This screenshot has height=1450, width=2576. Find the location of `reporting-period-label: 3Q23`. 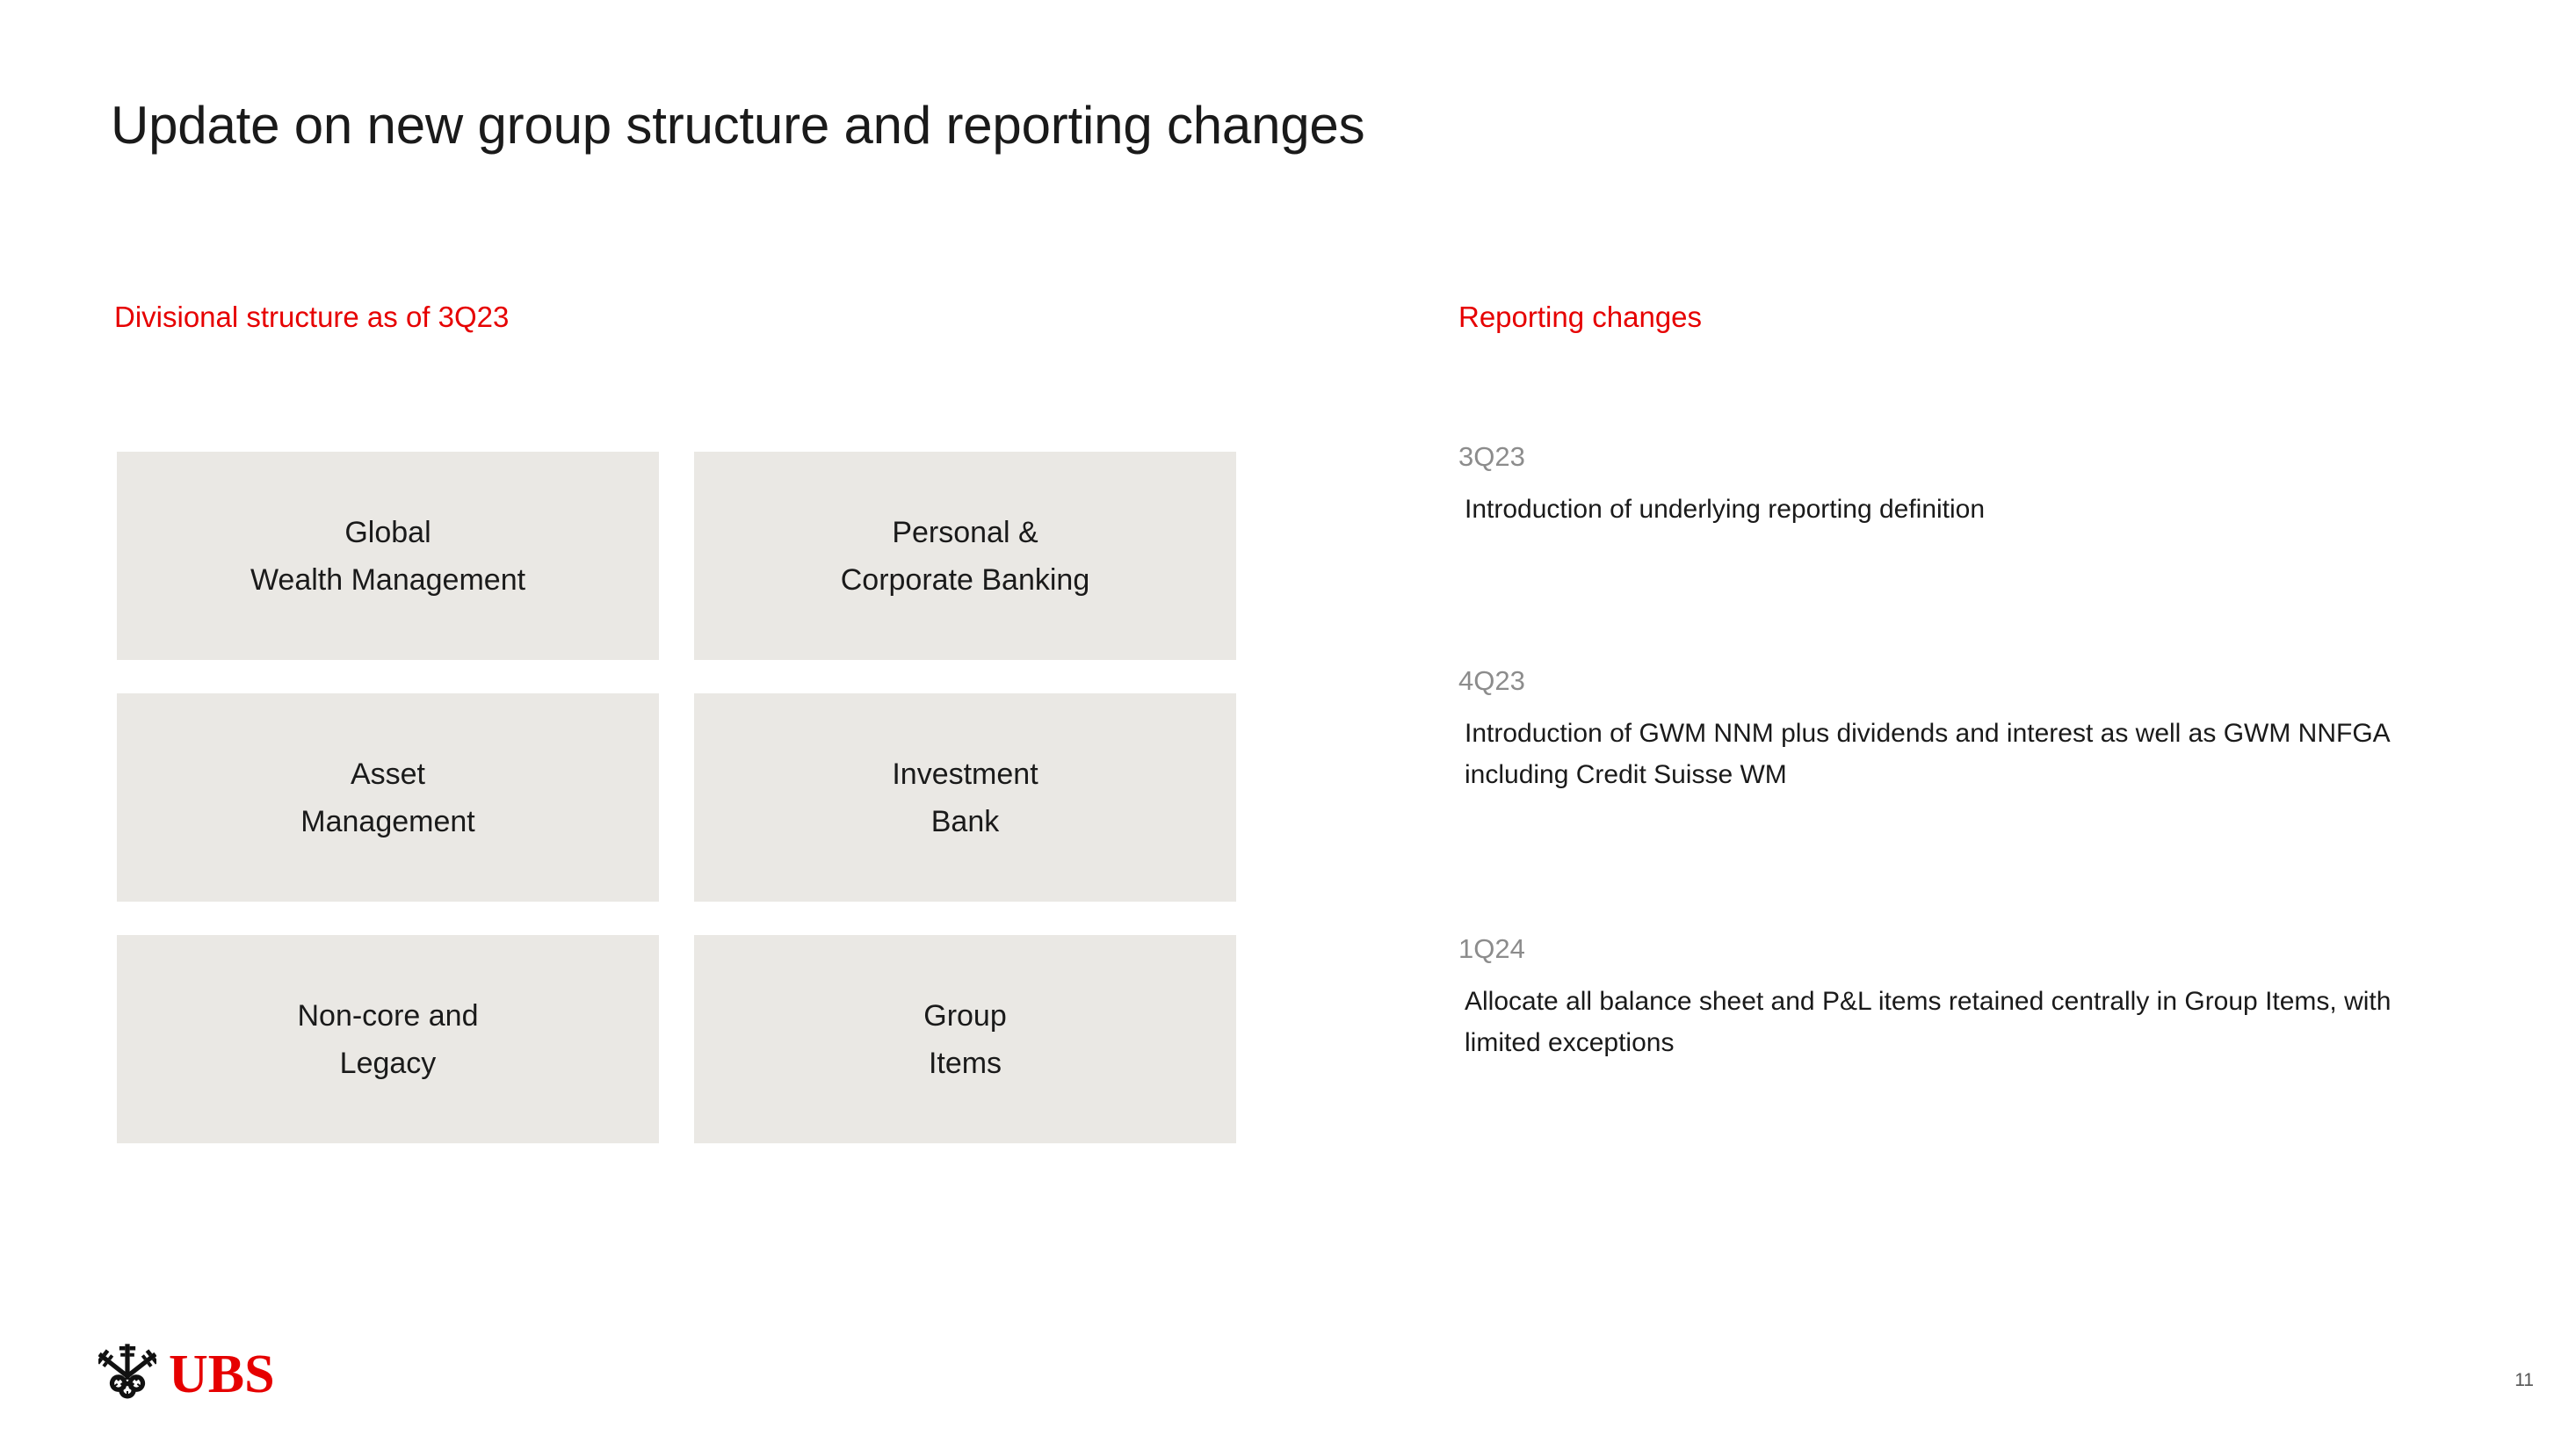

reporting-period-label: 3Q23 is located at coordinates (1491, 456).